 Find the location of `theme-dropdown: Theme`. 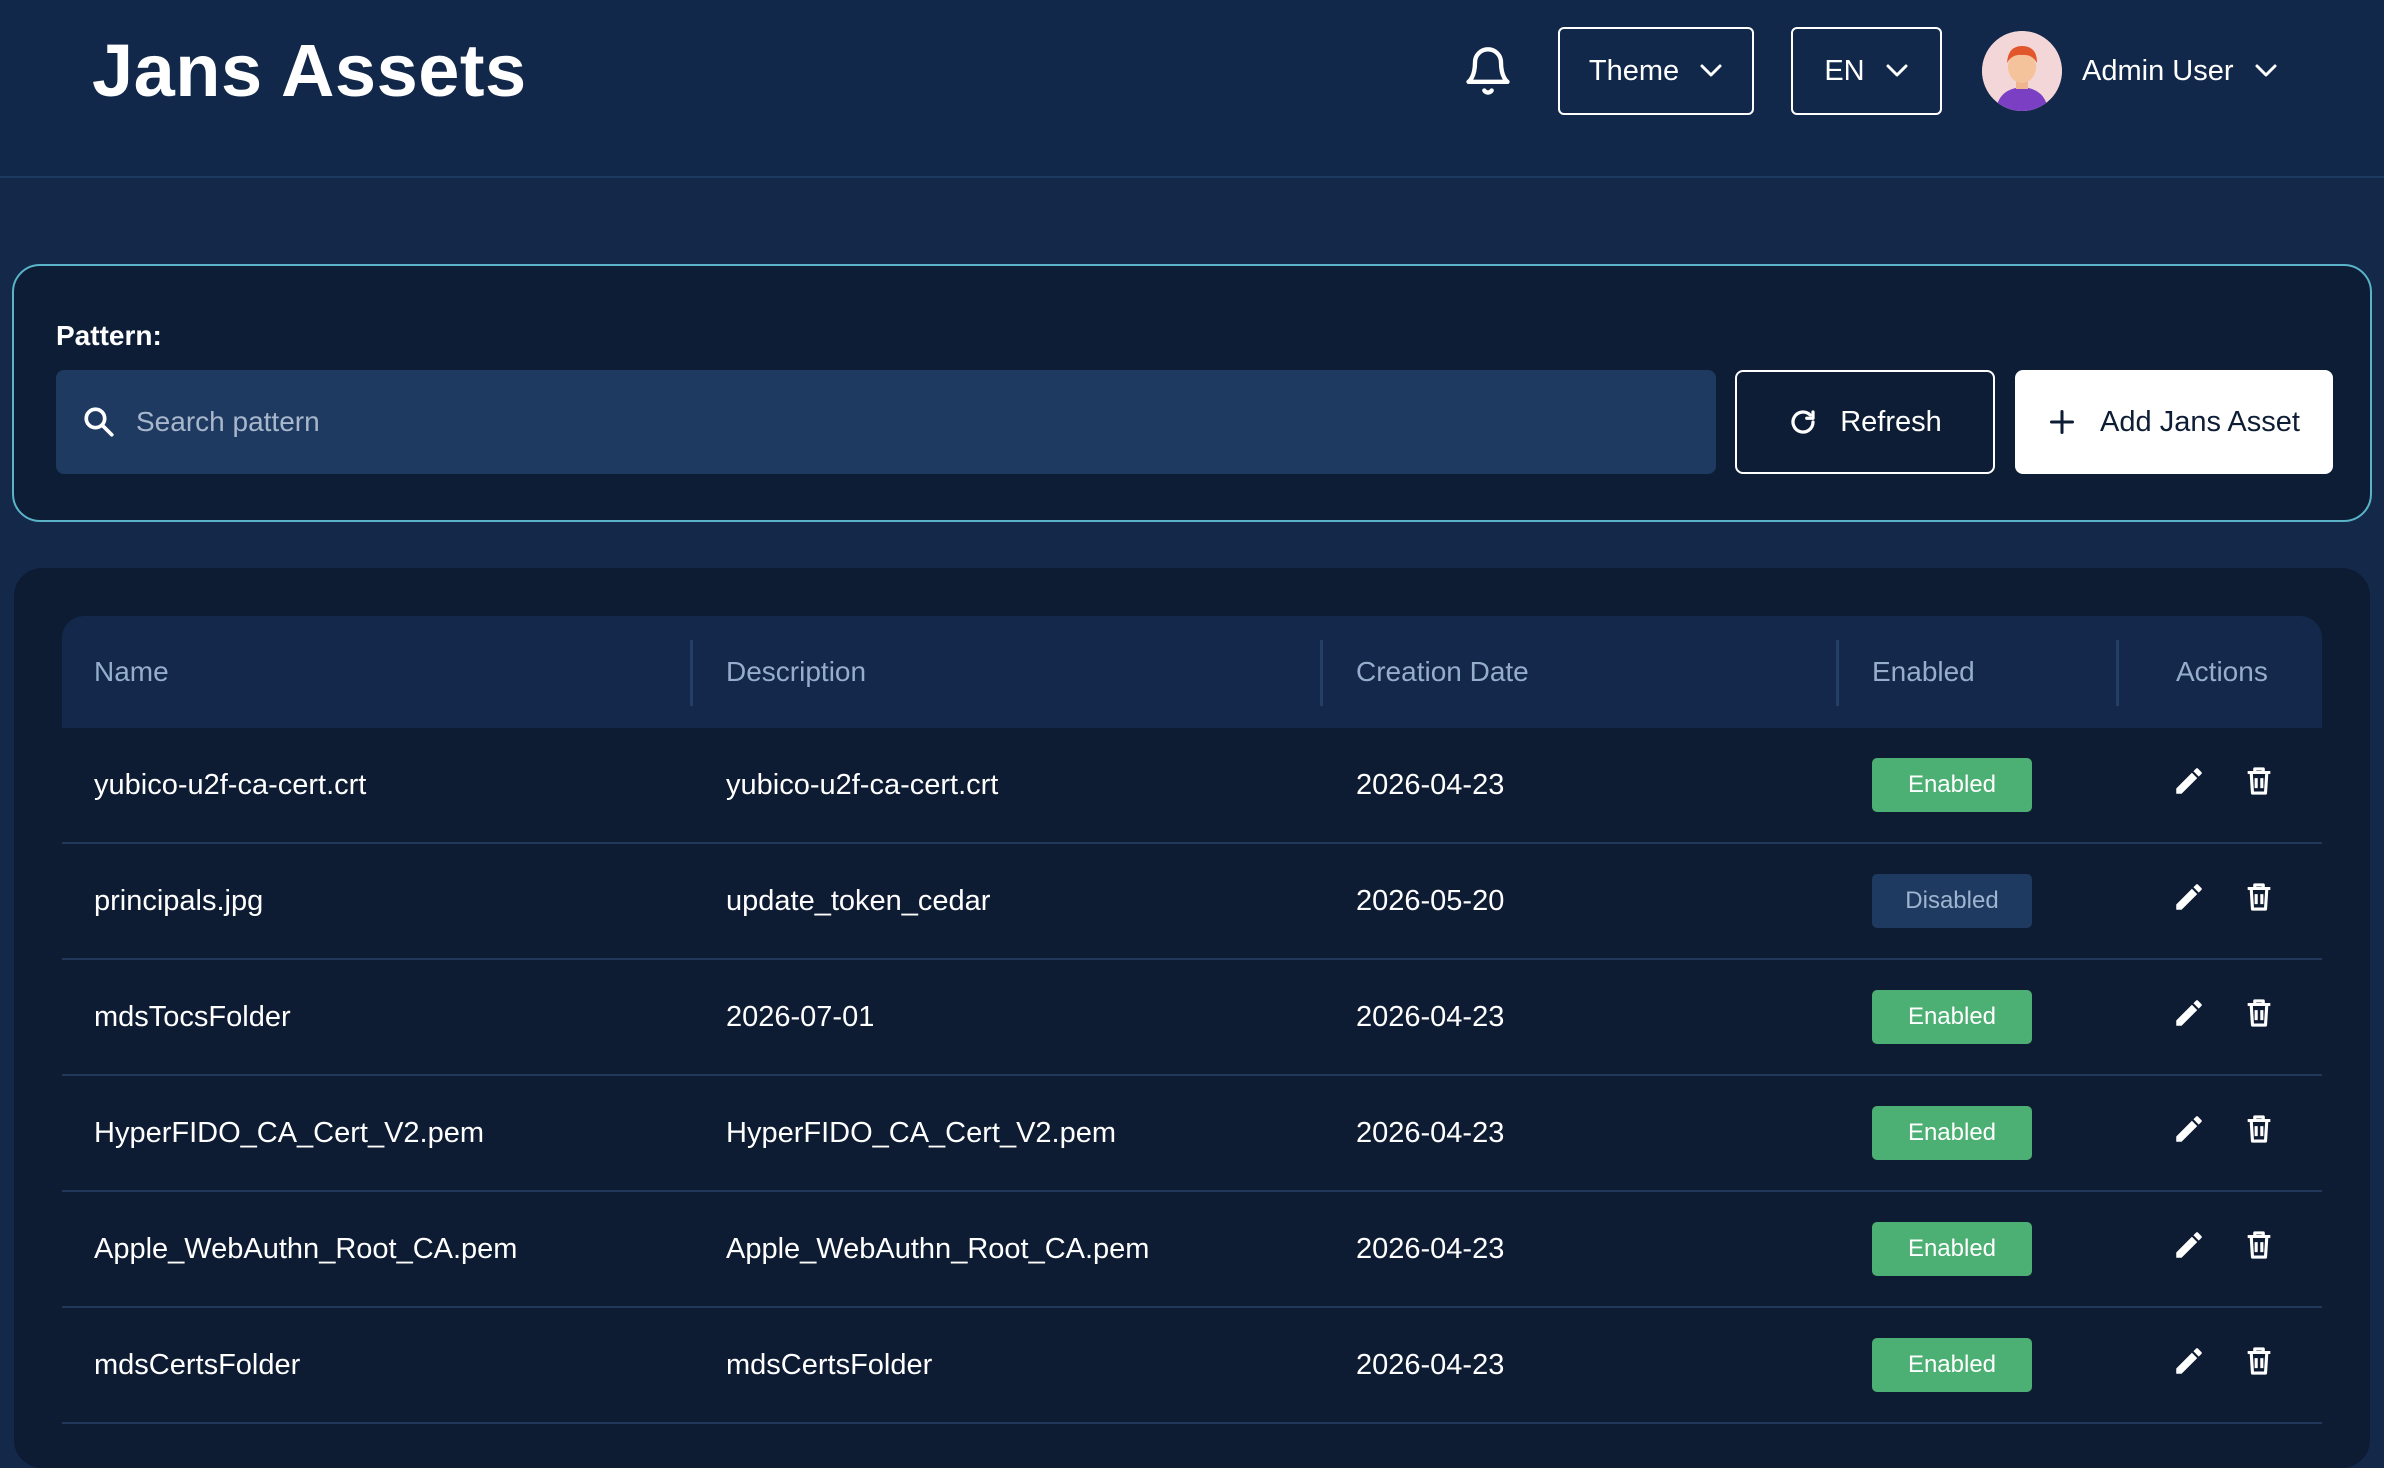

theme-dropdown: Theme is located at coordinates (1656, 71).